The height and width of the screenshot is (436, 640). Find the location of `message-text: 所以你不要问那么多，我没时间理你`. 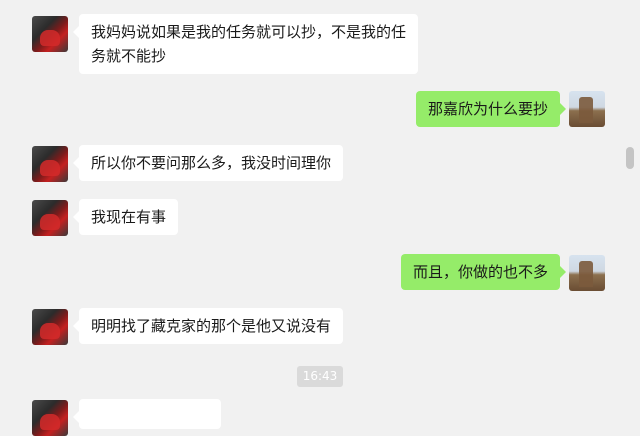

message-text: 所以你不要问那么多，我没时间理你 is located at coordinates (211, 163).